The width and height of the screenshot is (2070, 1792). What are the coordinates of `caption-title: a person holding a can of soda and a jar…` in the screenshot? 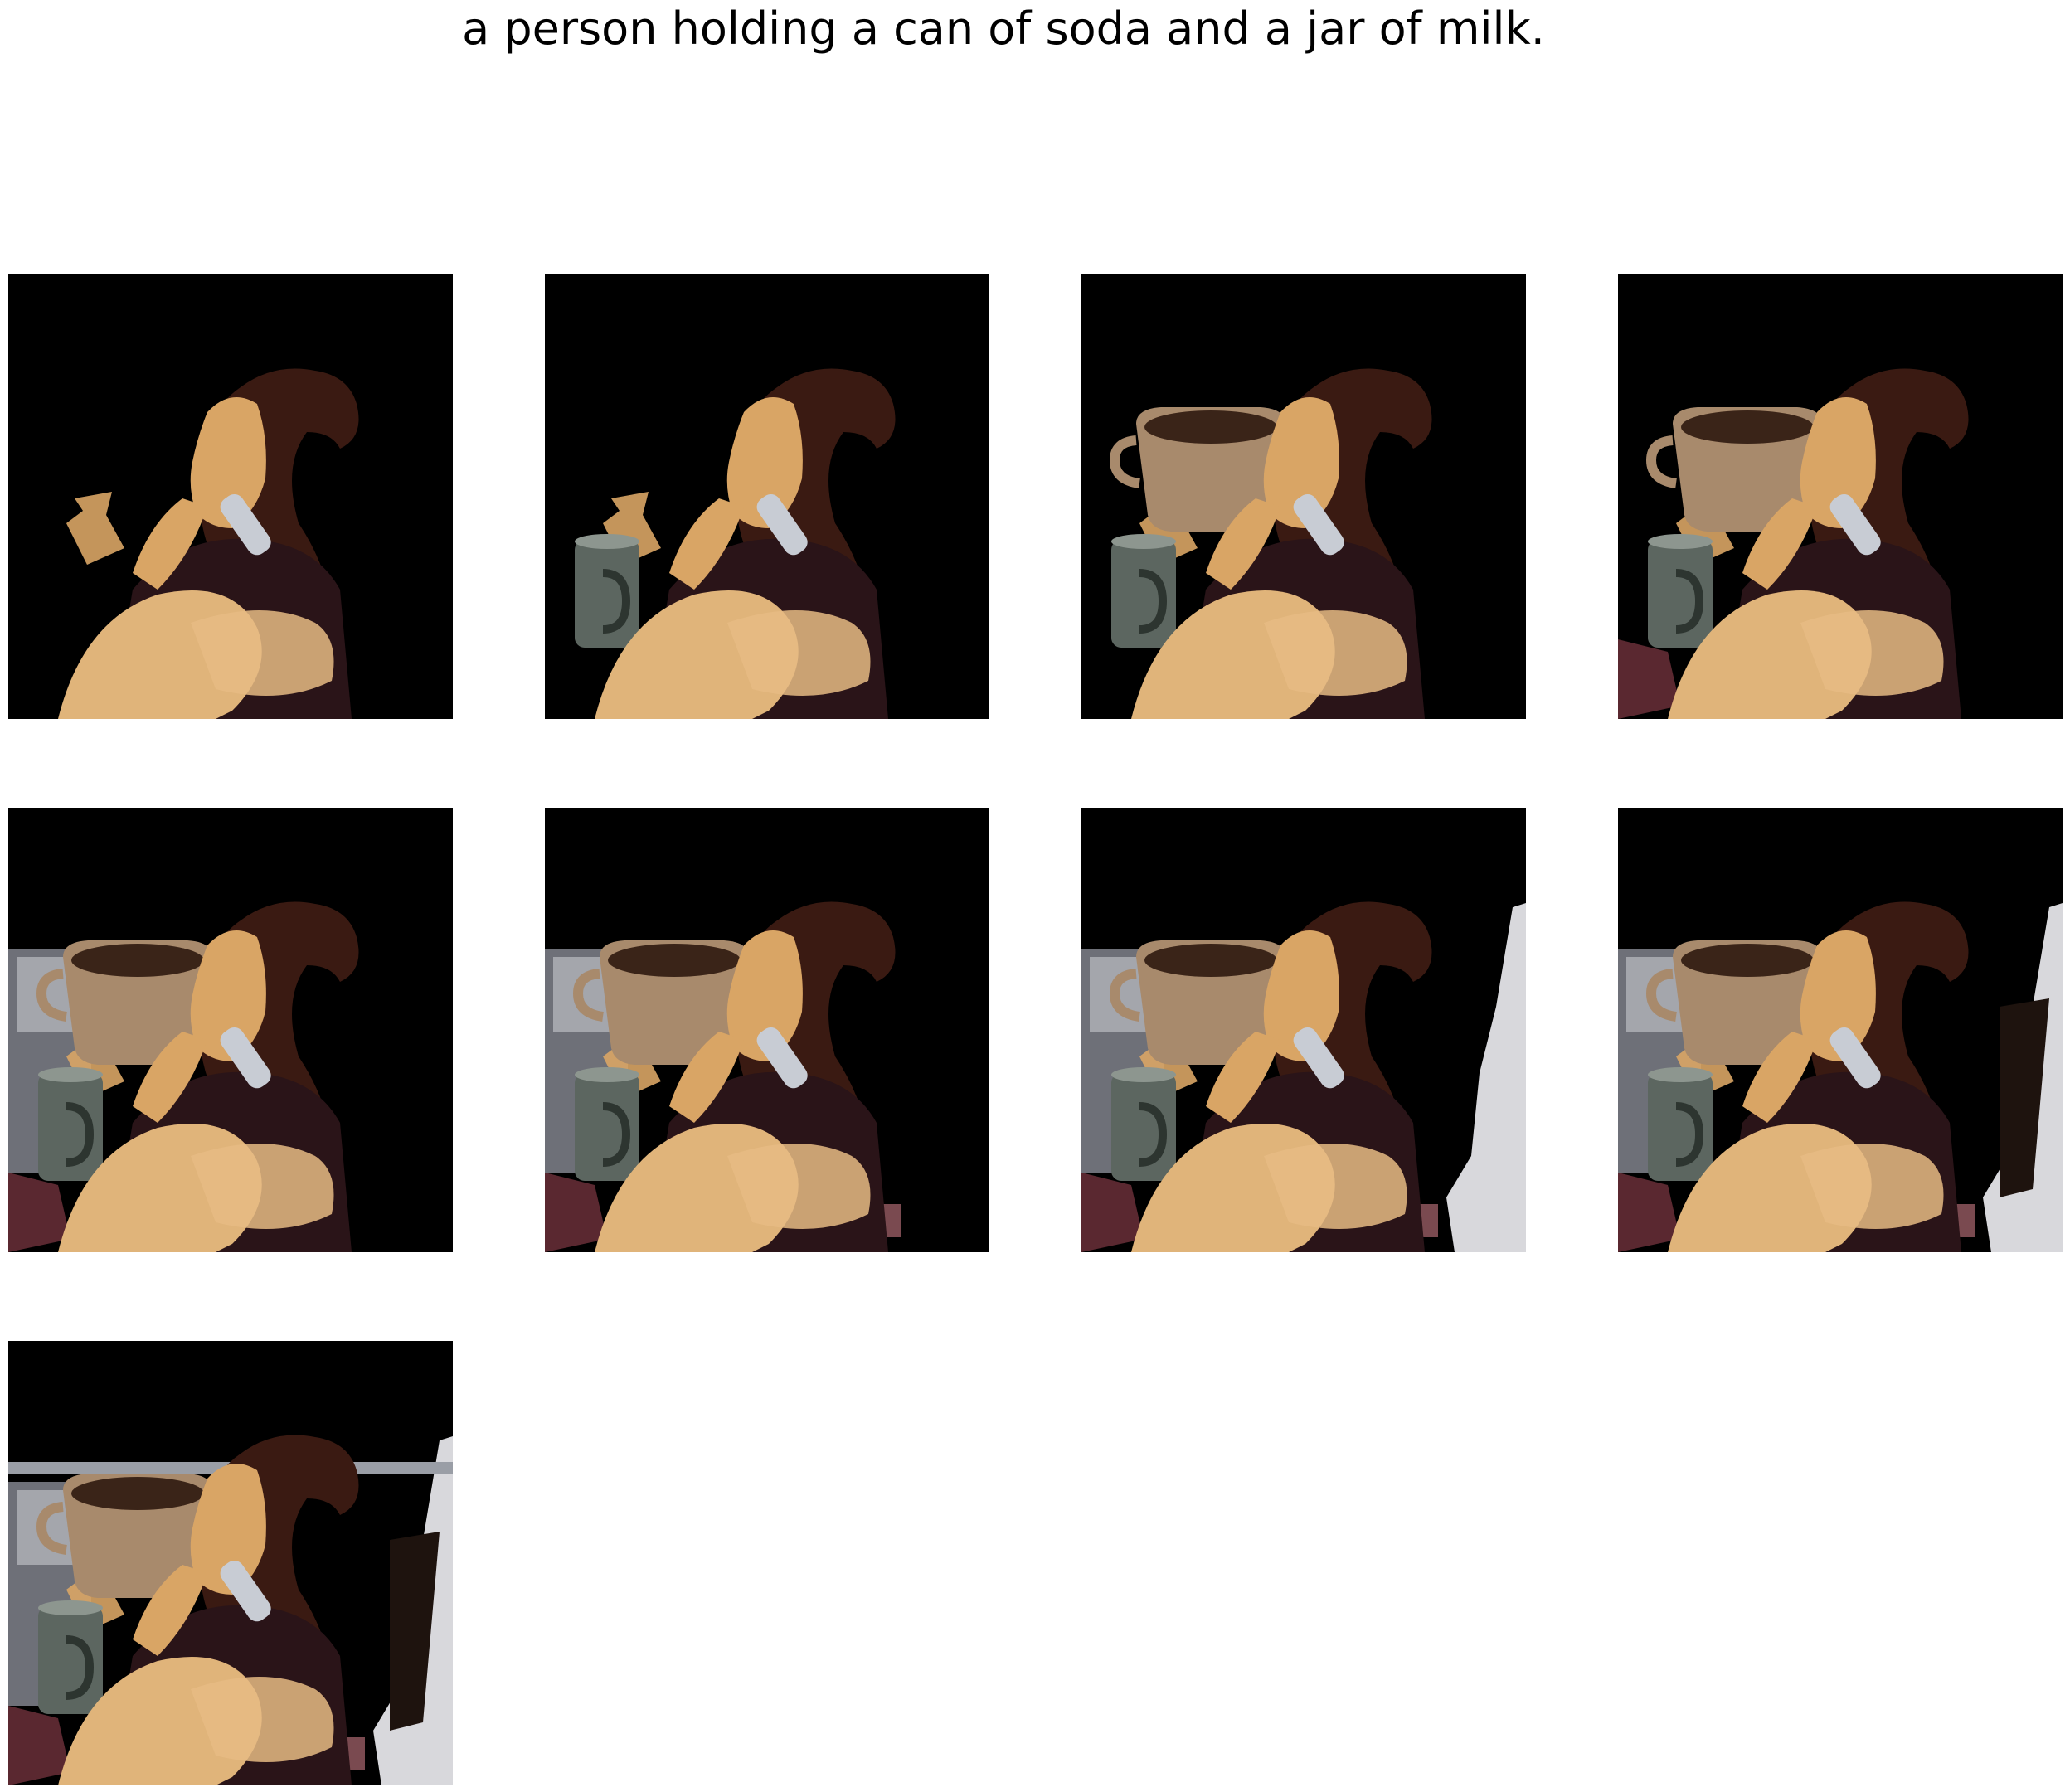 It's located at (1004, 28).